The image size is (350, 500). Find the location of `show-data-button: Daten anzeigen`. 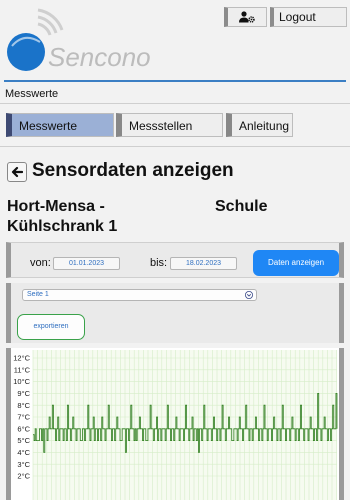

show-data-button: Daten anzeigen is located at coordinates (296, 263).